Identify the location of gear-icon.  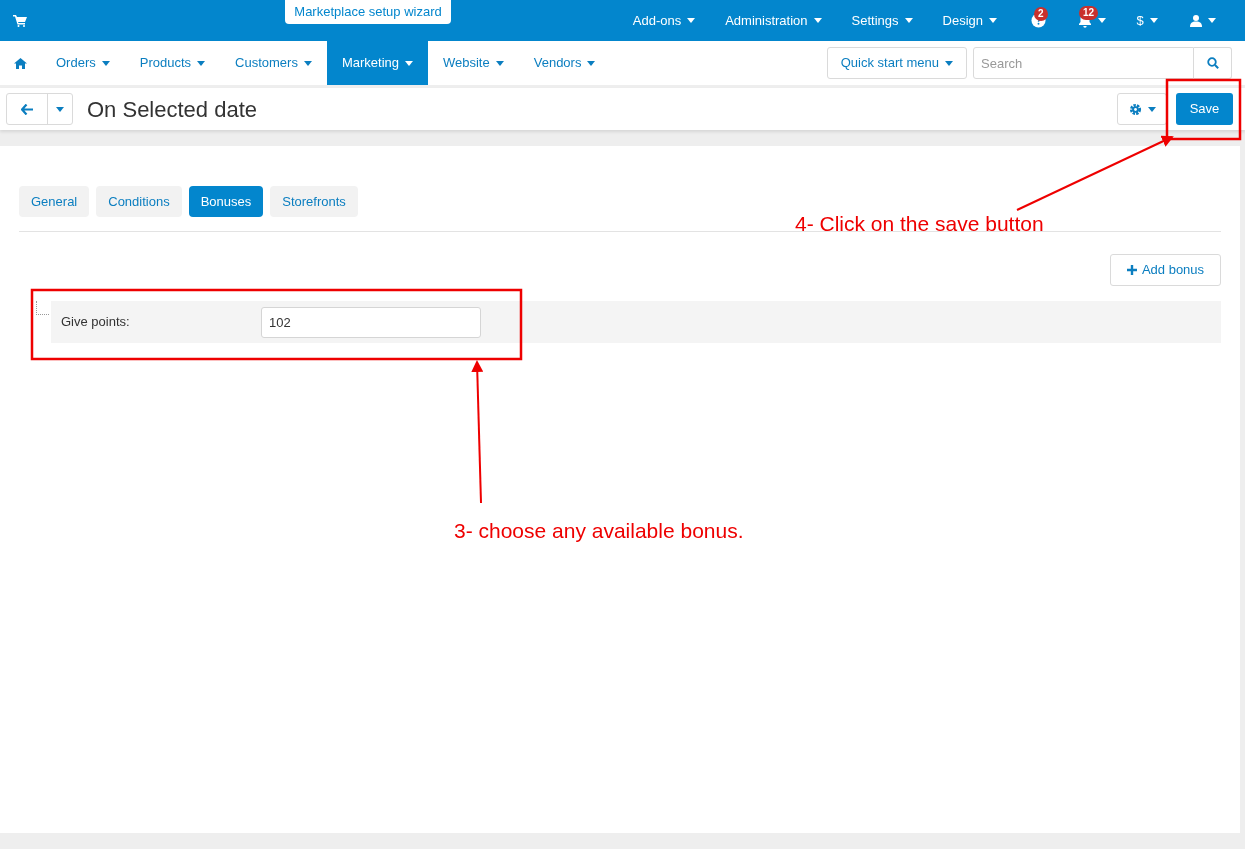
(1135, 109).